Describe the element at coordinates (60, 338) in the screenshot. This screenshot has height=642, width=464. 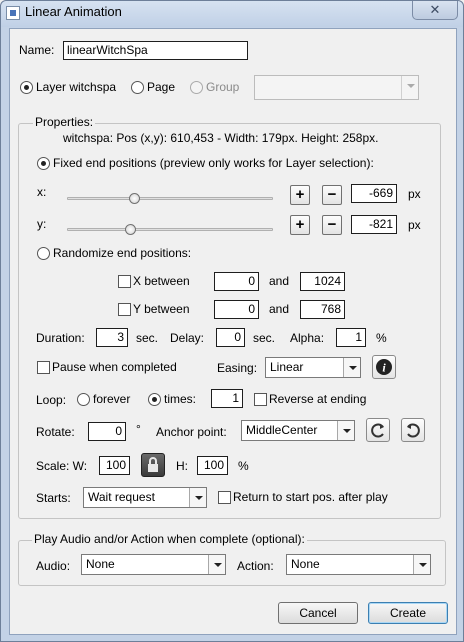
I see `duration-label: Duration:` at that location.